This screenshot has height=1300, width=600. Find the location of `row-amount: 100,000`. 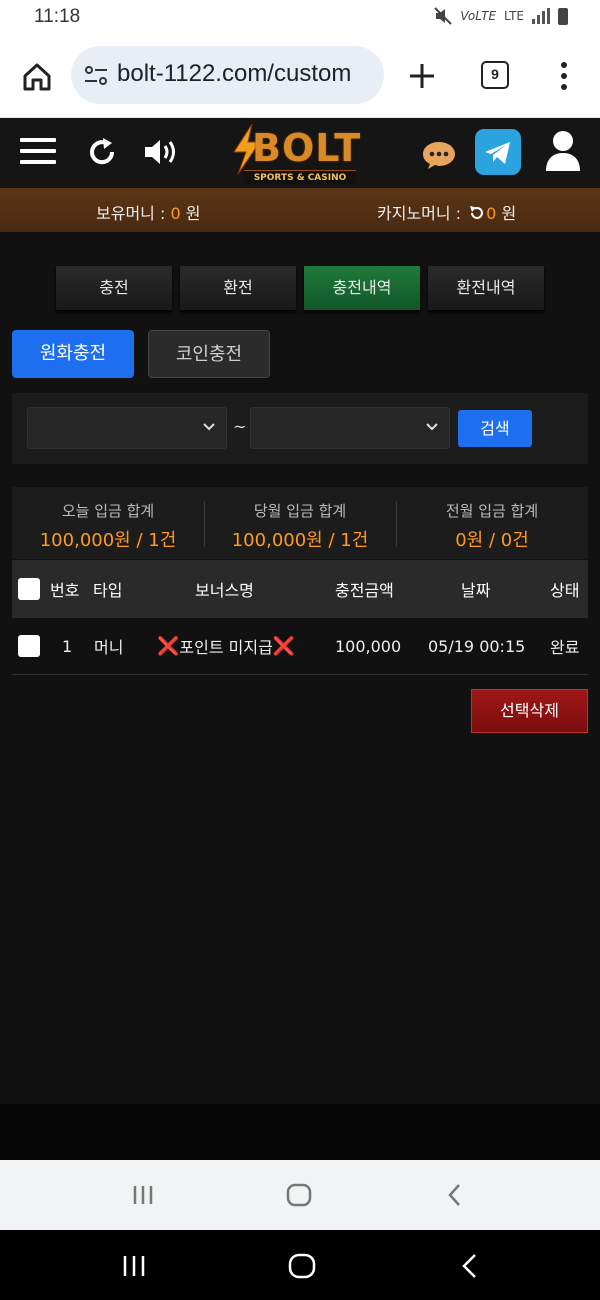

row-amount: 100,000 is located at coordinates (368, 646).